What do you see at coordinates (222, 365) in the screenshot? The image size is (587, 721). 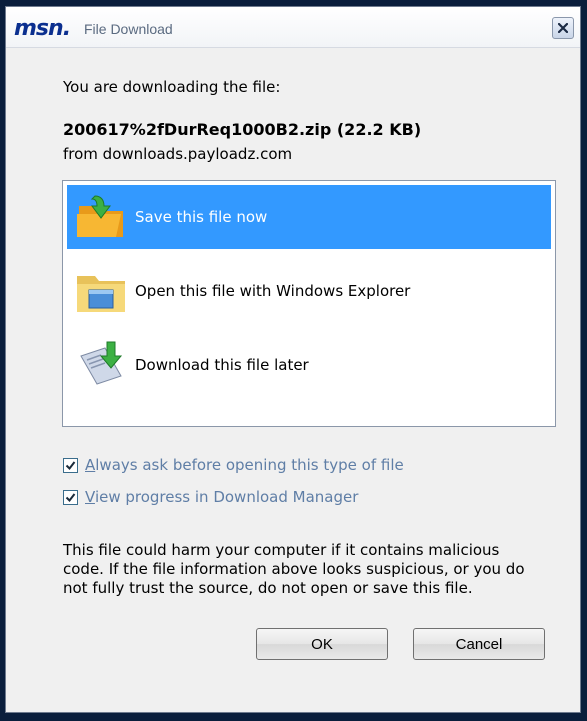 I see `option-label: Download this file later` at bounding box center [222, 365].